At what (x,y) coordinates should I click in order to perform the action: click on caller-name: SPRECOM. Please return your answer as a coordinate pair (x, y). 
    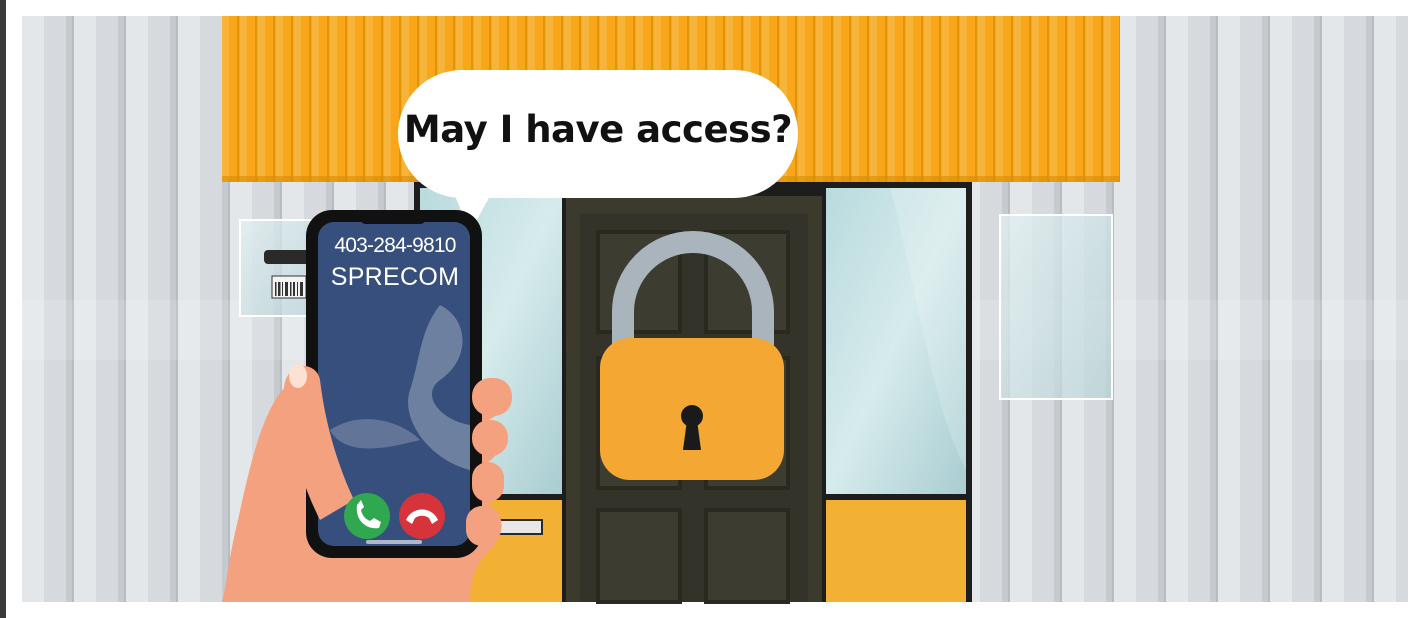
    Looking at the image, I should click on (395, 277).